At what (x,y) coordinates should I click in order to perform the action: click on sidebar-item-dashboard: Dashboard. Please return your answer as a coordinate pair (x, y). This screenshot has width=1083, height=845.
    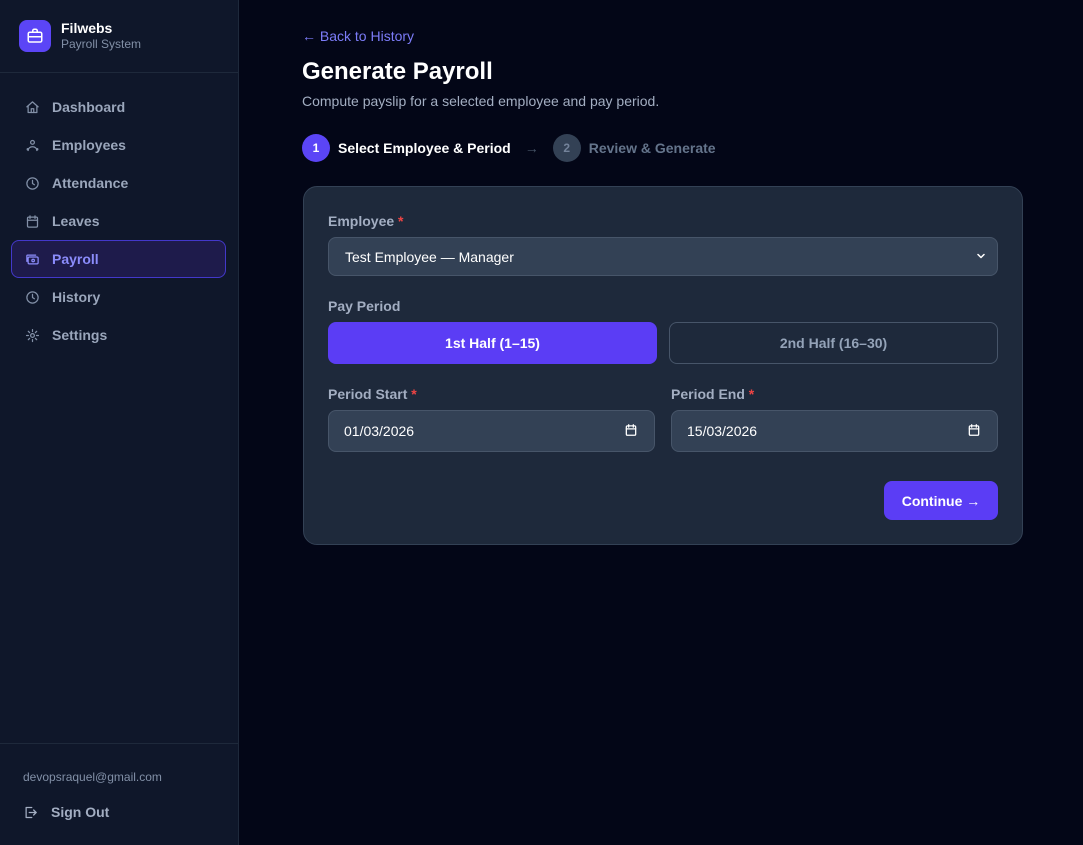
    Looking at the image, I should click on (118, 107).